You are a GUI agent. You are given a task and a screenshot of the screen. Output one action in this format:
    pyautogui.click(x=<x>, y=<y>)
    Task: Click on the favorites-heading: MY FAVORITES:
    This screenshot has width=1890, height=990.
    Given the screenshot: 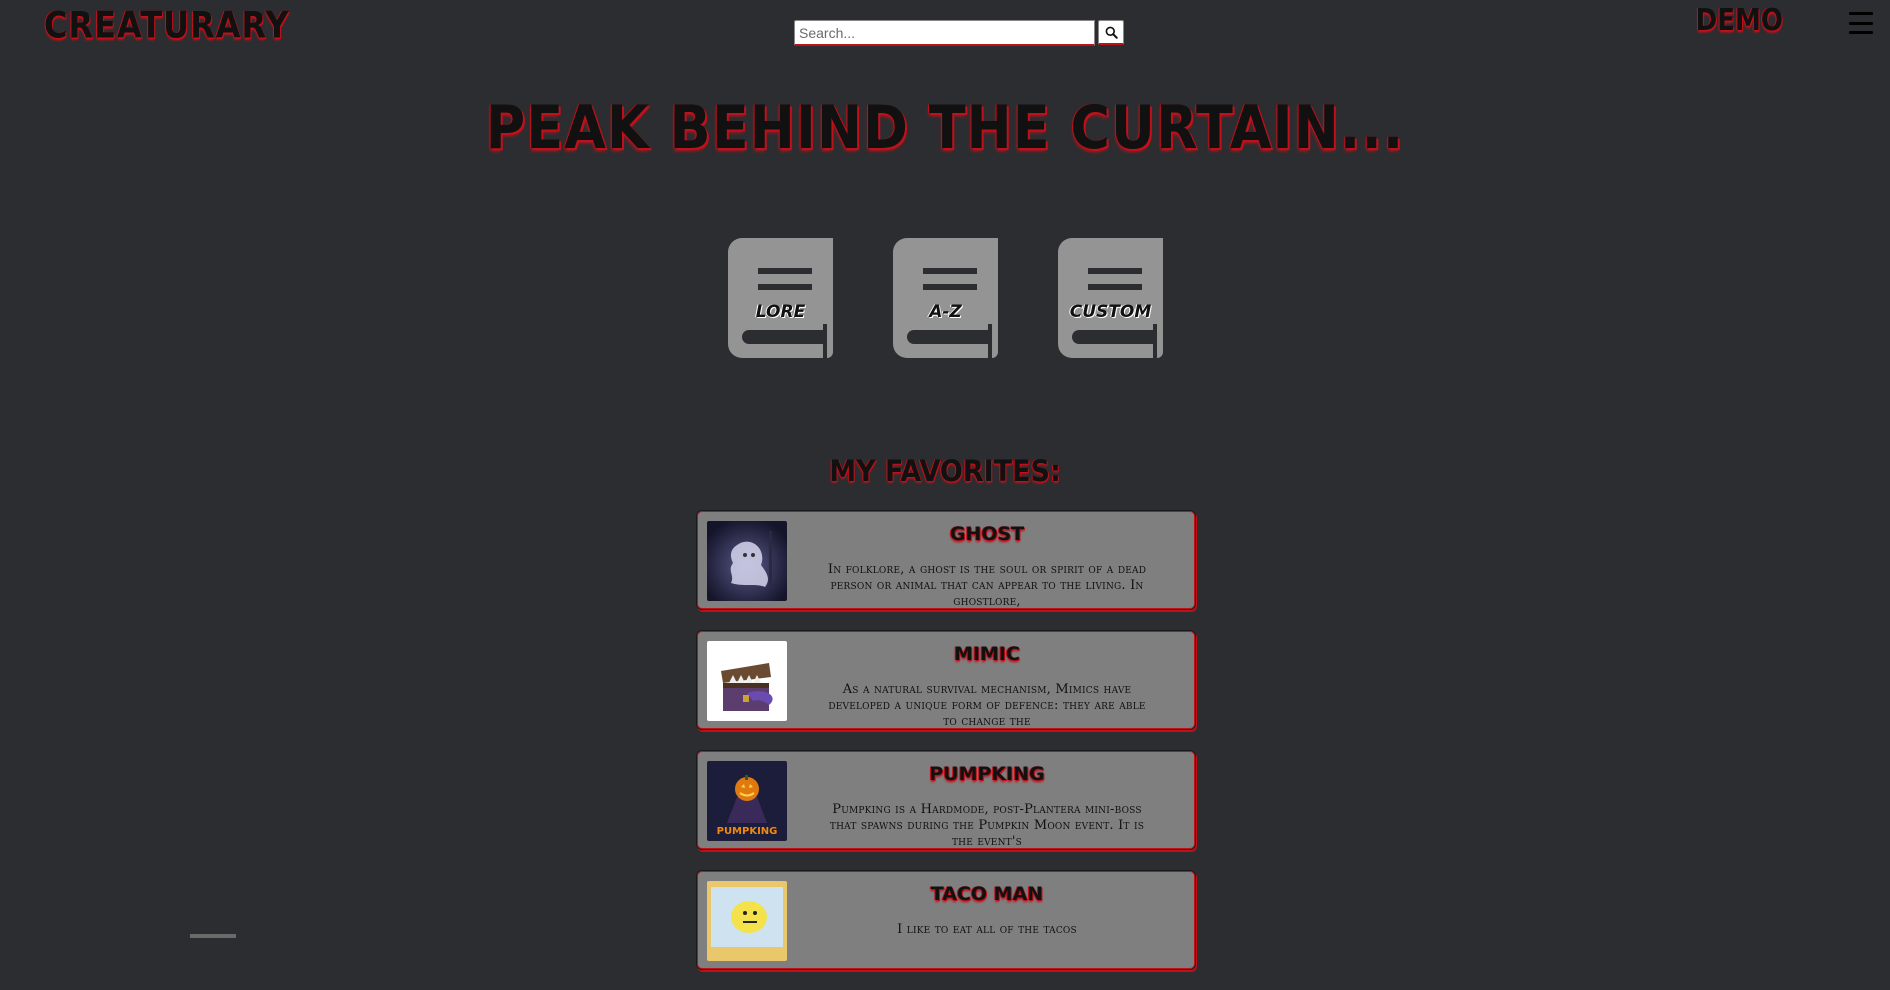 What is the action you would take?
    pyautogui.click(x=945, y=471)
    